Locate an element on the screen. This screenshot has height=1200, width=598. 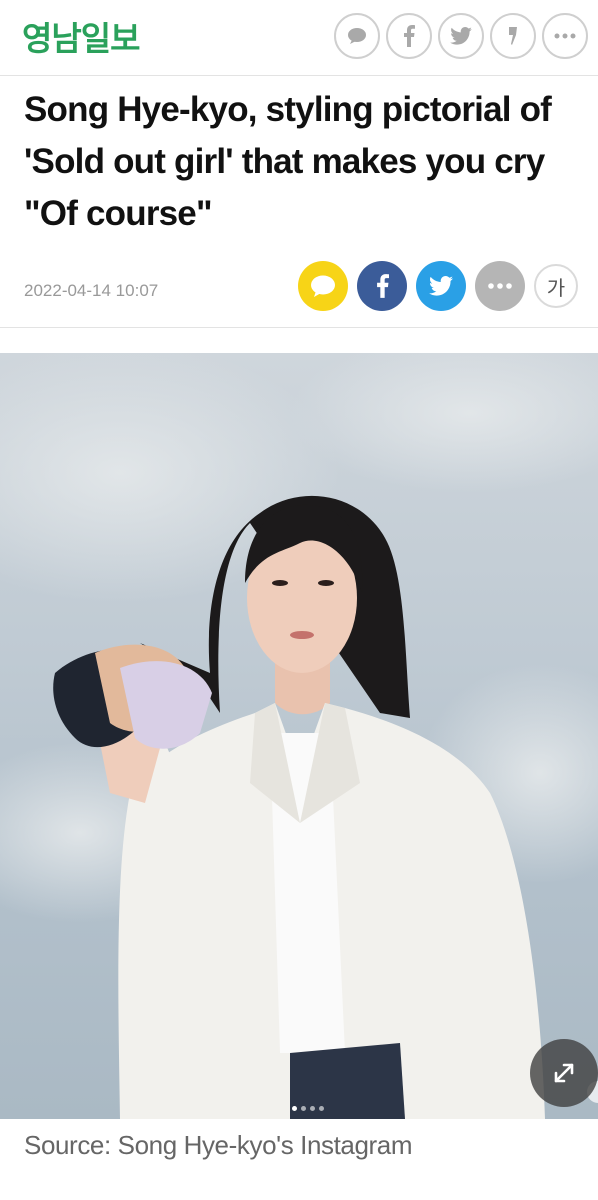
divider is located at coordinates (299, 327).